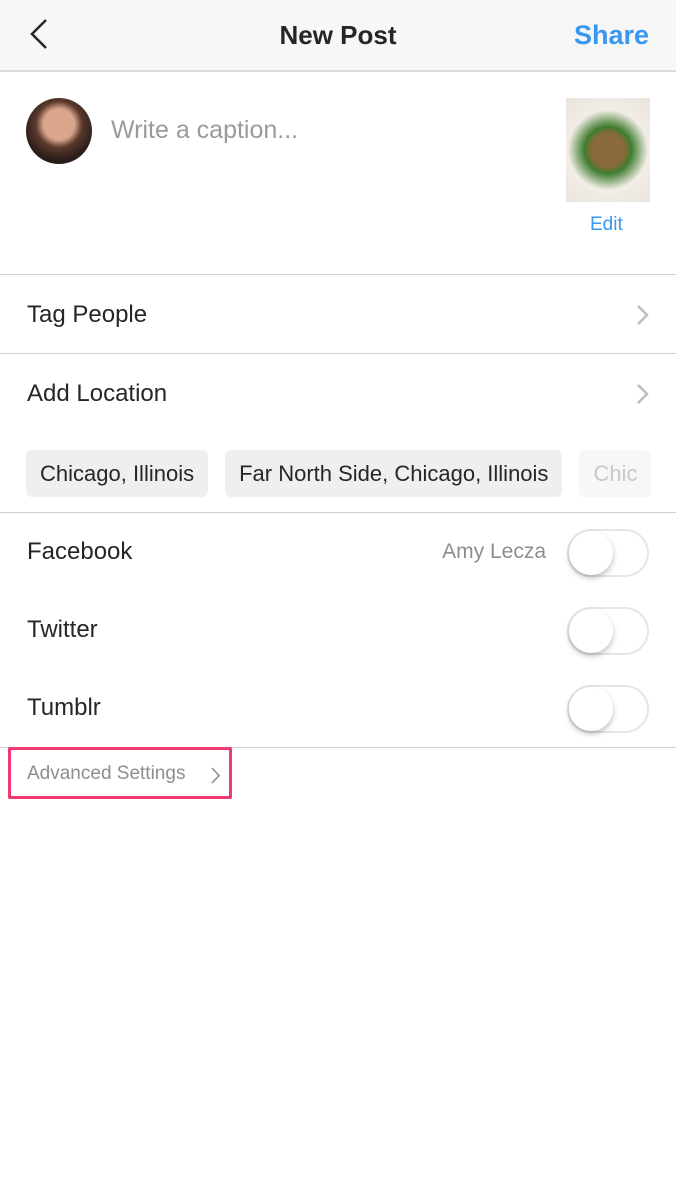  What do you see at coordinates (338, 552) in the screenshot?
I see `facebook-row: Facebook Amy Lecza` at bounding box center [338, 552].